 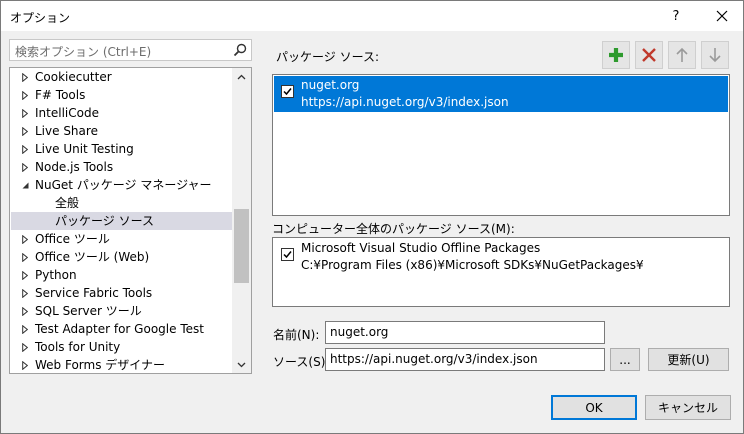 I want to click on add-source-button, so click(x=616, y=55).